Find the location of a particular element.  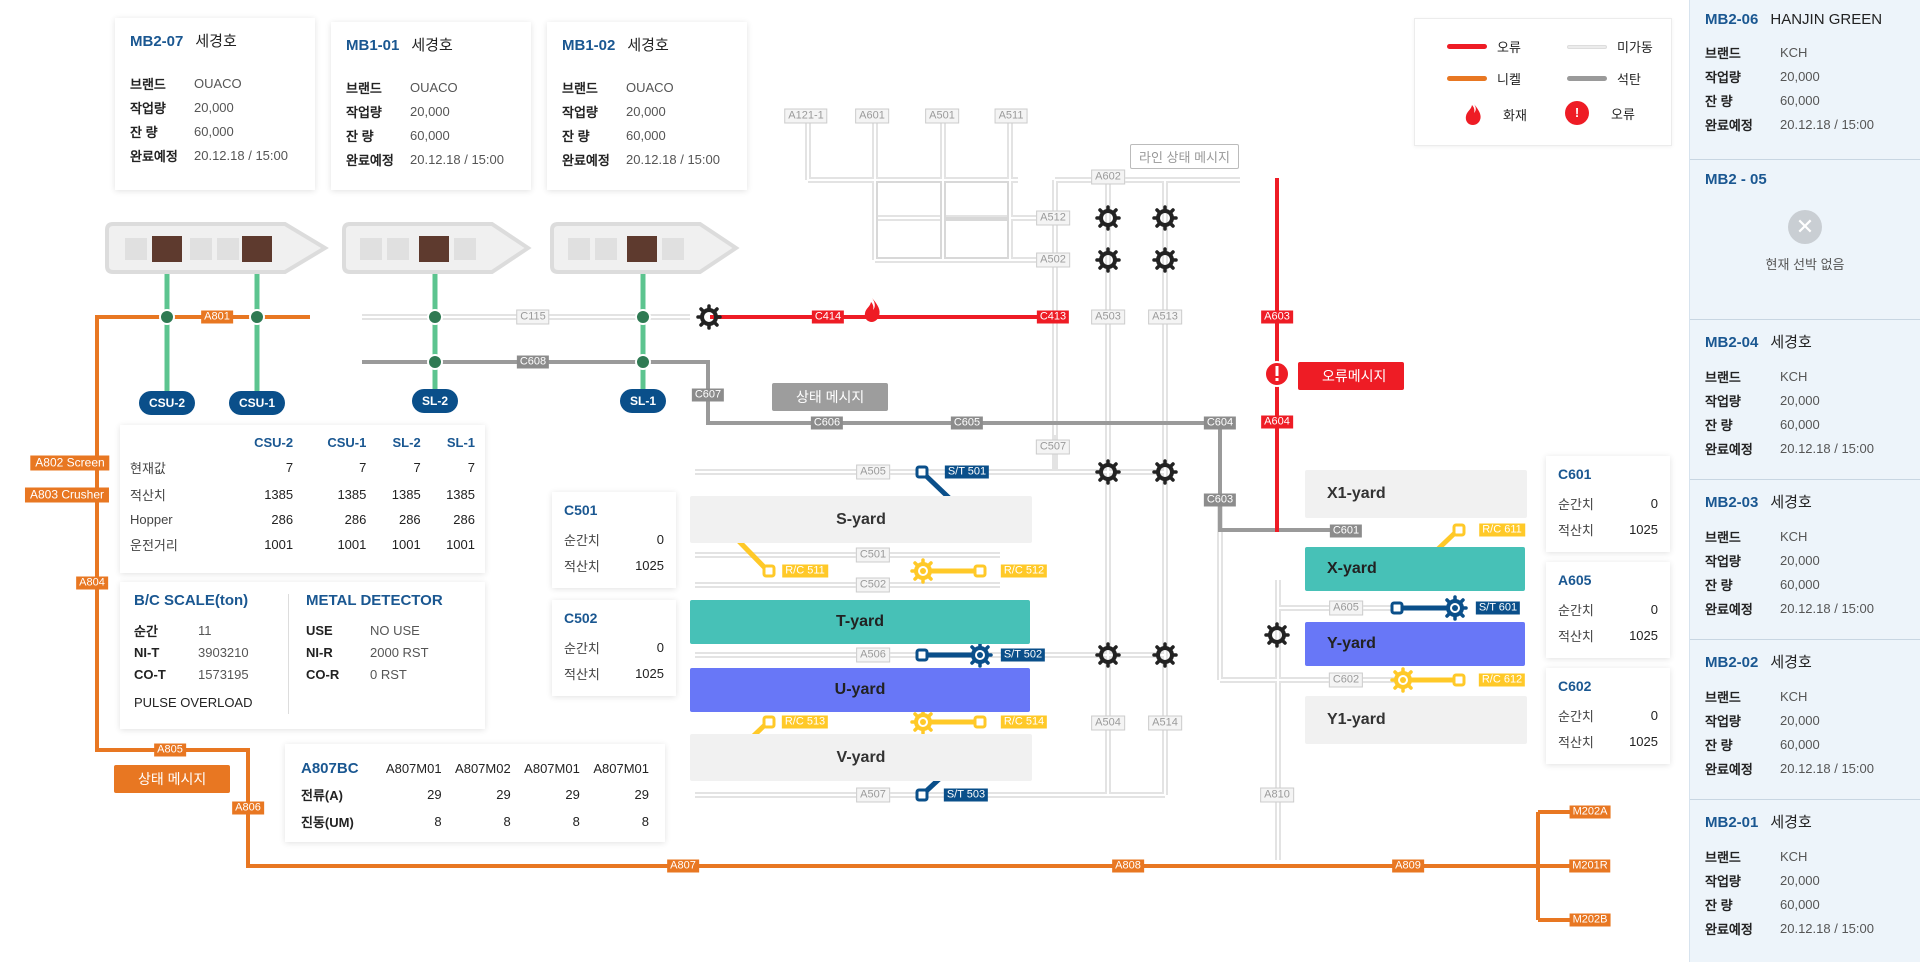

fire-icon is located at coordinates (872, 310).